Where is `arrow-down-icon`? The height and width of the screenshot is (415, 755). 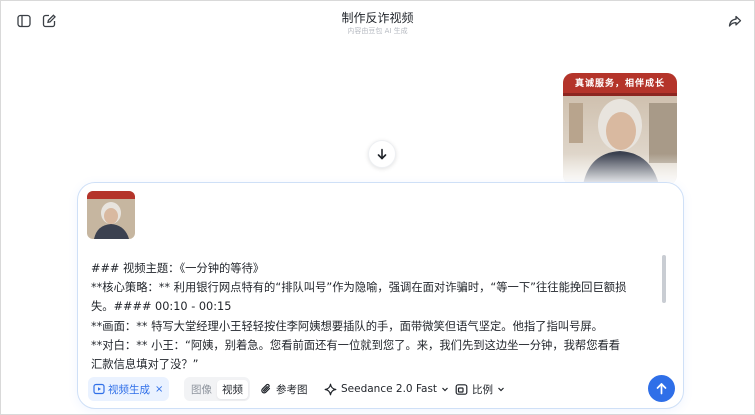 arrow-down-icon is located at coordinates (382, 154).